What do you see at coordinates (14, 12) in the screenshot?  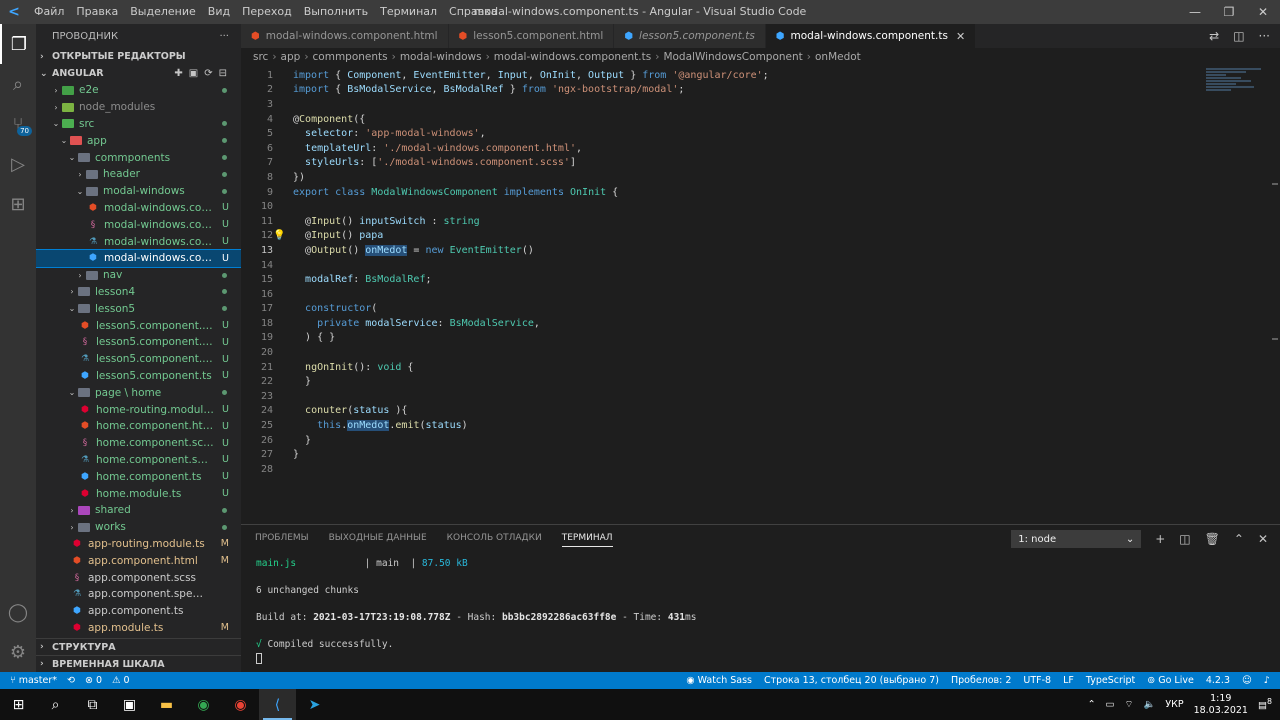 I see `vscode-logo-icon: <` at bounding box center [14, 12].